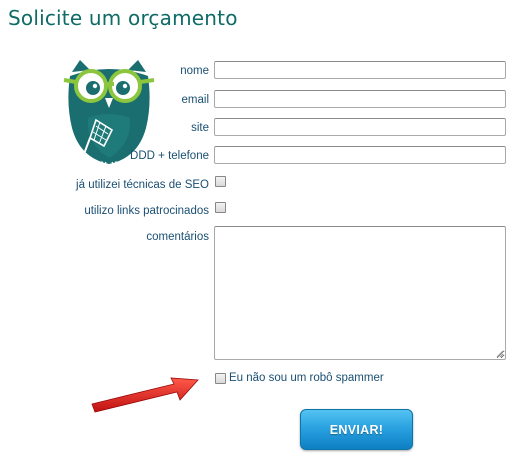 This screenshot has width=520, height=459. I want to click on seo-checkbox-label: já utilizei técnicas de SEO, so click(142, 185).